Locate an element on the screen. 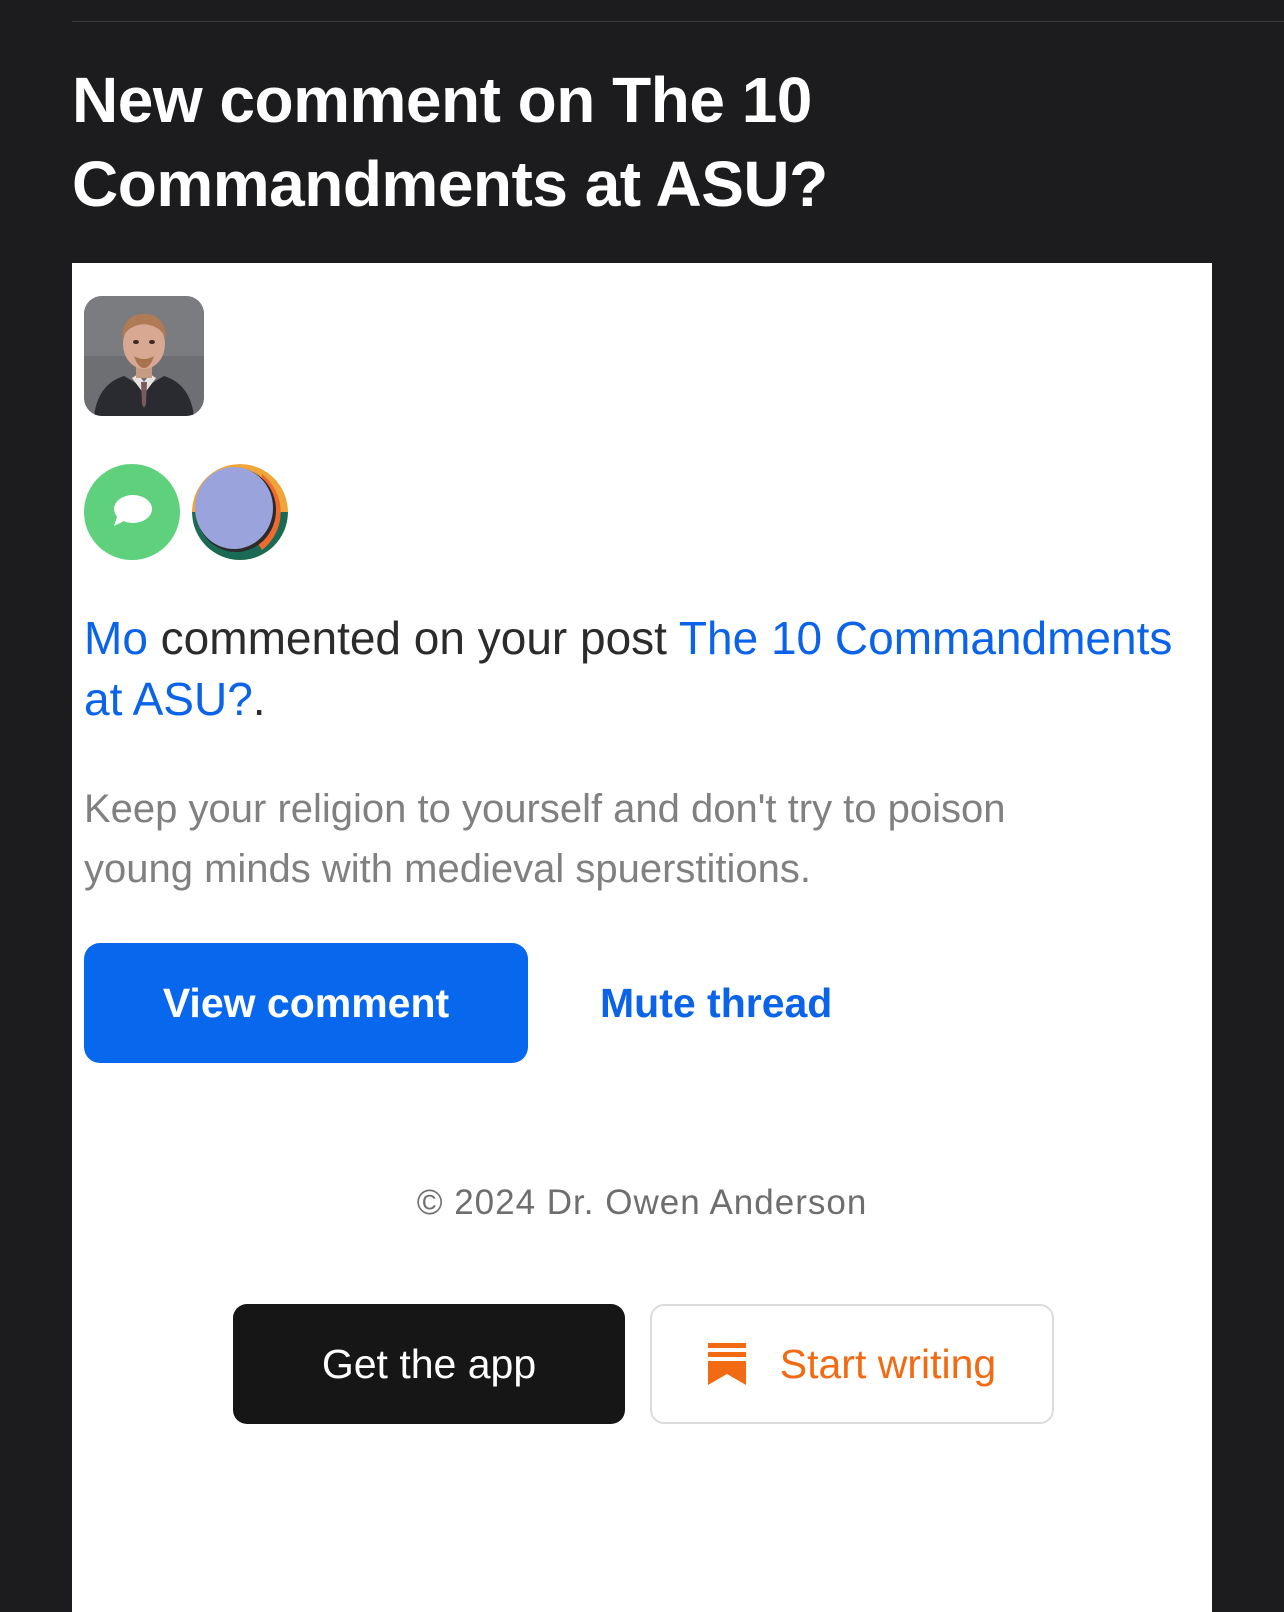  notification-period: . is located at coordinates (259, 699).